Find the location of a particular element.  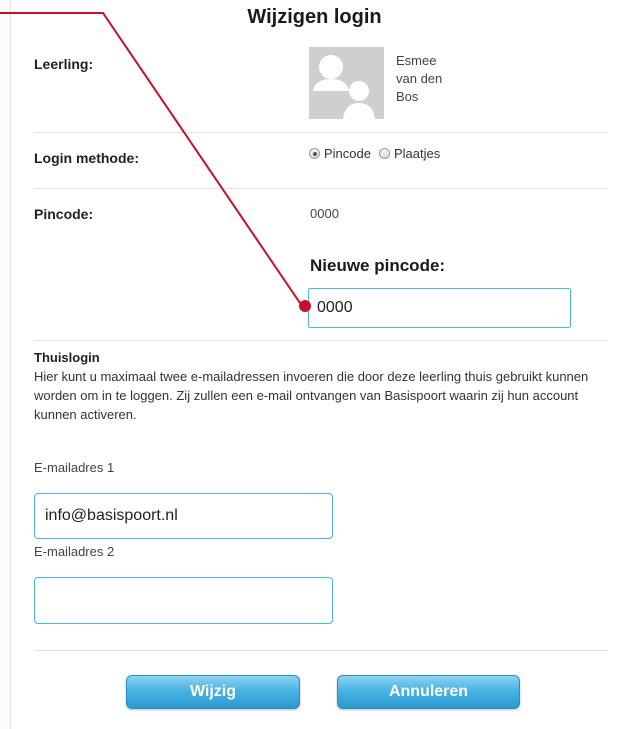

student-name-line: Esmee is located at coordinates (416, 60).